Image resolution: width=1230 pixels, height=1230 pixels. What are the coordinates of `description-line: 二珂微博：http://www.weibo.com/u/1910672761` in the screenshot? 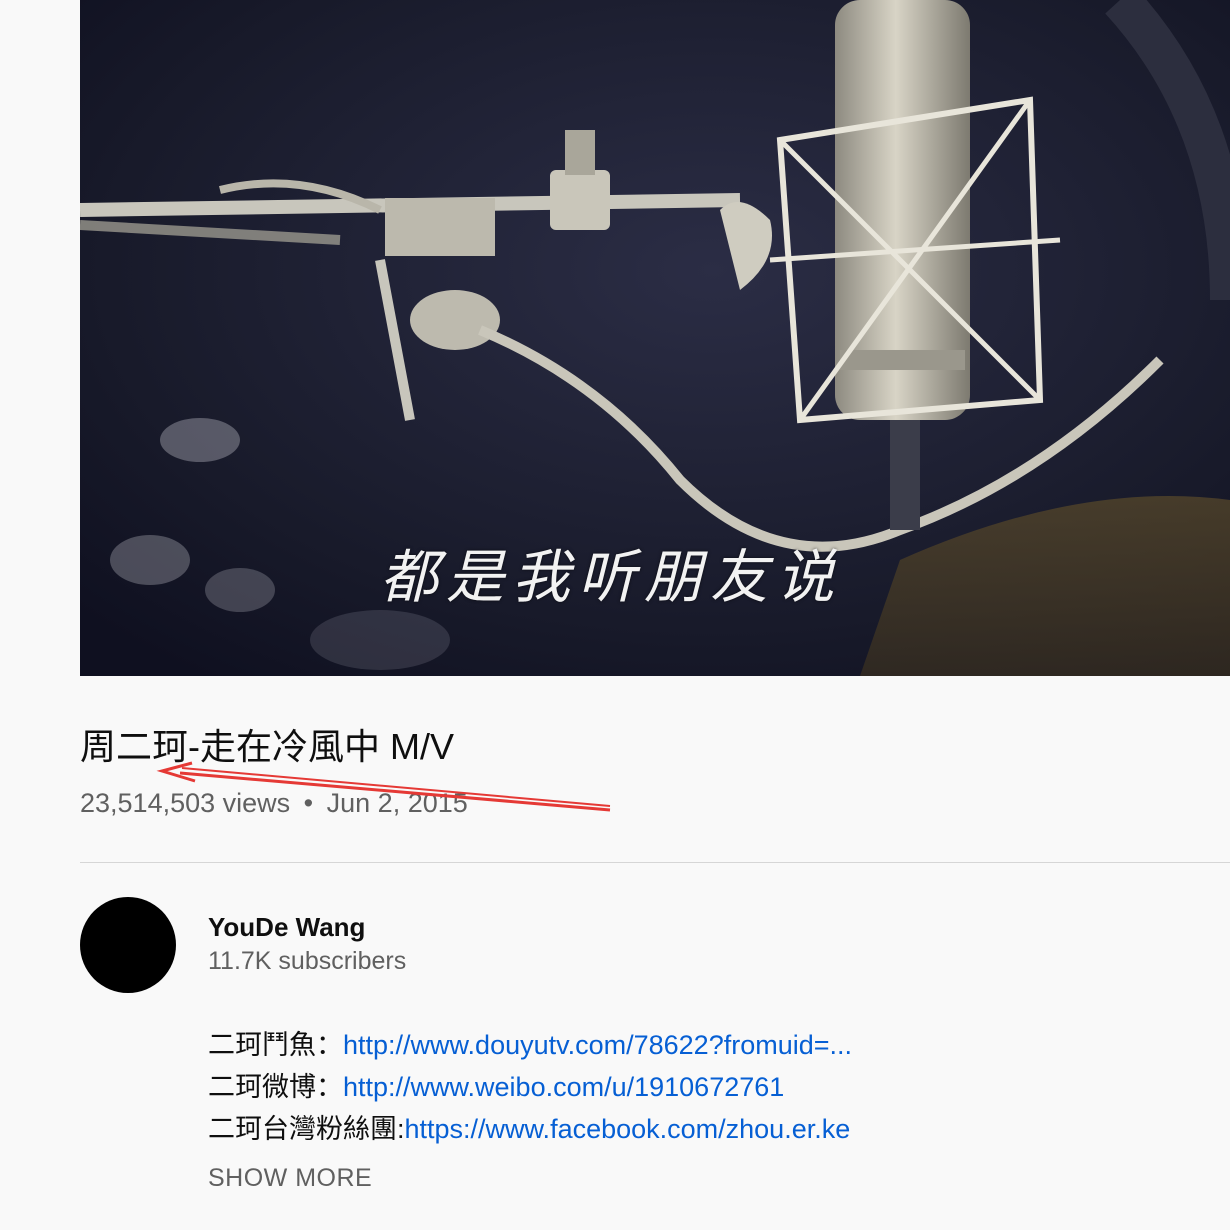 It's located at (530, 1087).